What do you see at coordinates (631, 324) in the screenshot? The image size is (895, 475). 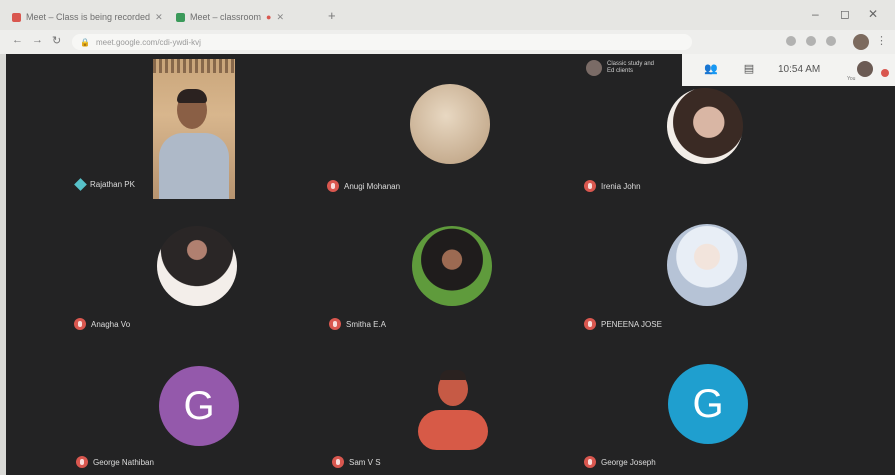 I see `participant-name: PENEENA JOSE` at bounding box center [631, 324].